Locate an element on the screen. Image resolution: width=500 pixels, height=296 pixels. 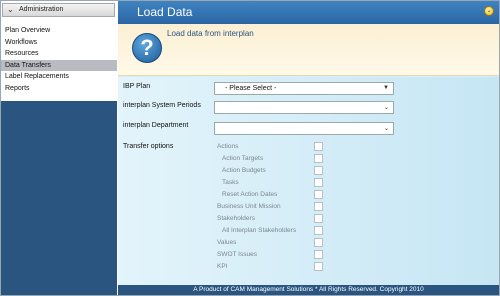
help-icon: ? is located at coordinates (147, 48).